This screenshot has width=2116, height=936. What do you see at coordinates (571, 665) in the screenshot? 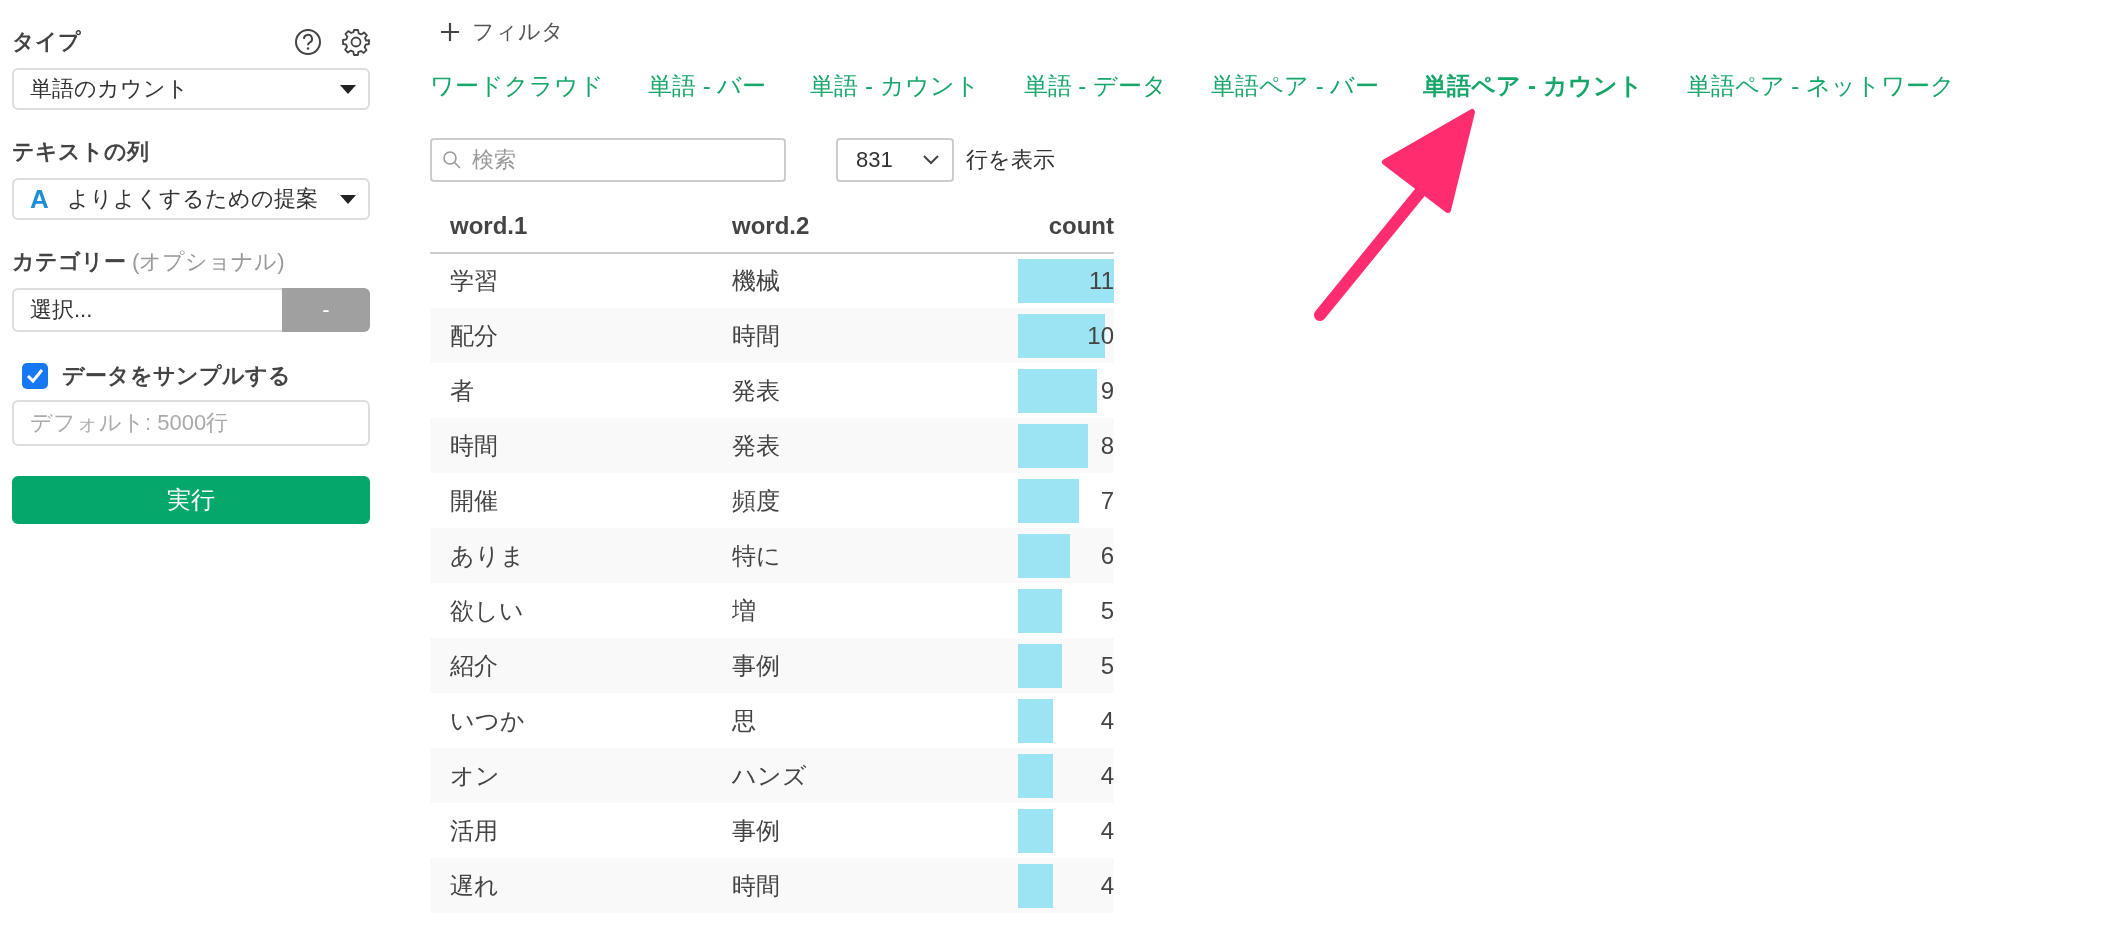
I see `table-cell: 紹介` at bounding box center [571, 665].